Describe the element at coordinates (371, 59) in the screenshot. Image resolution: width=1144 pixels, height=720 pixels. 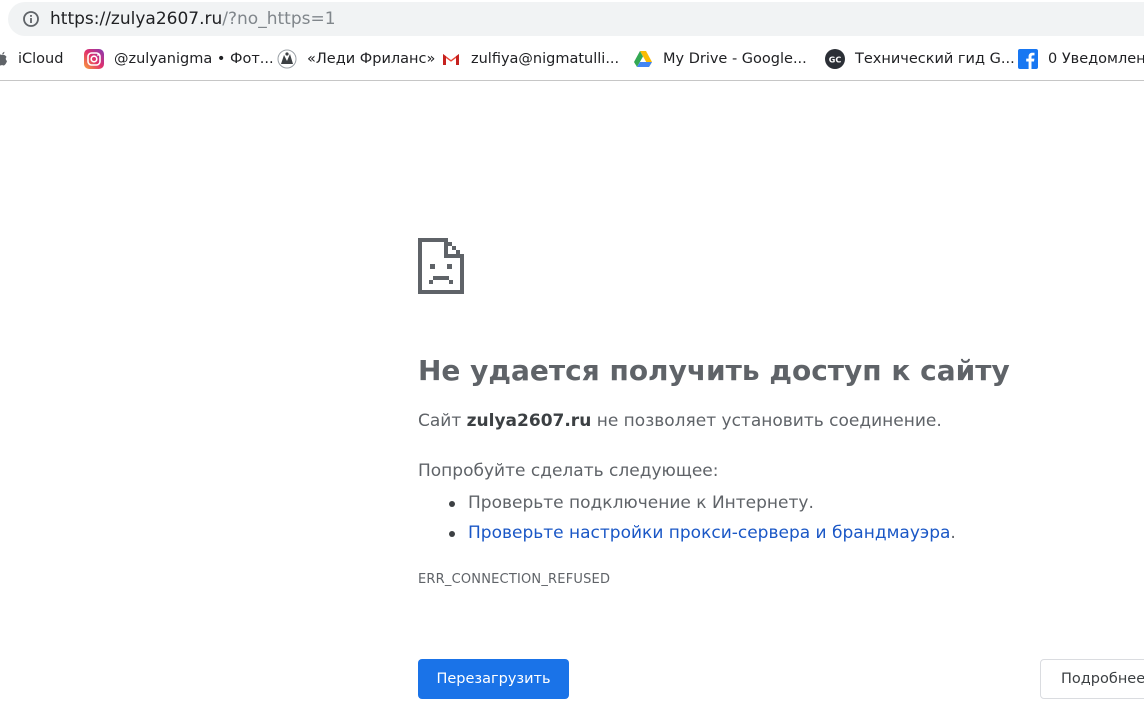
I see `bookmark-label: «Леди Фриланс»` at that location.